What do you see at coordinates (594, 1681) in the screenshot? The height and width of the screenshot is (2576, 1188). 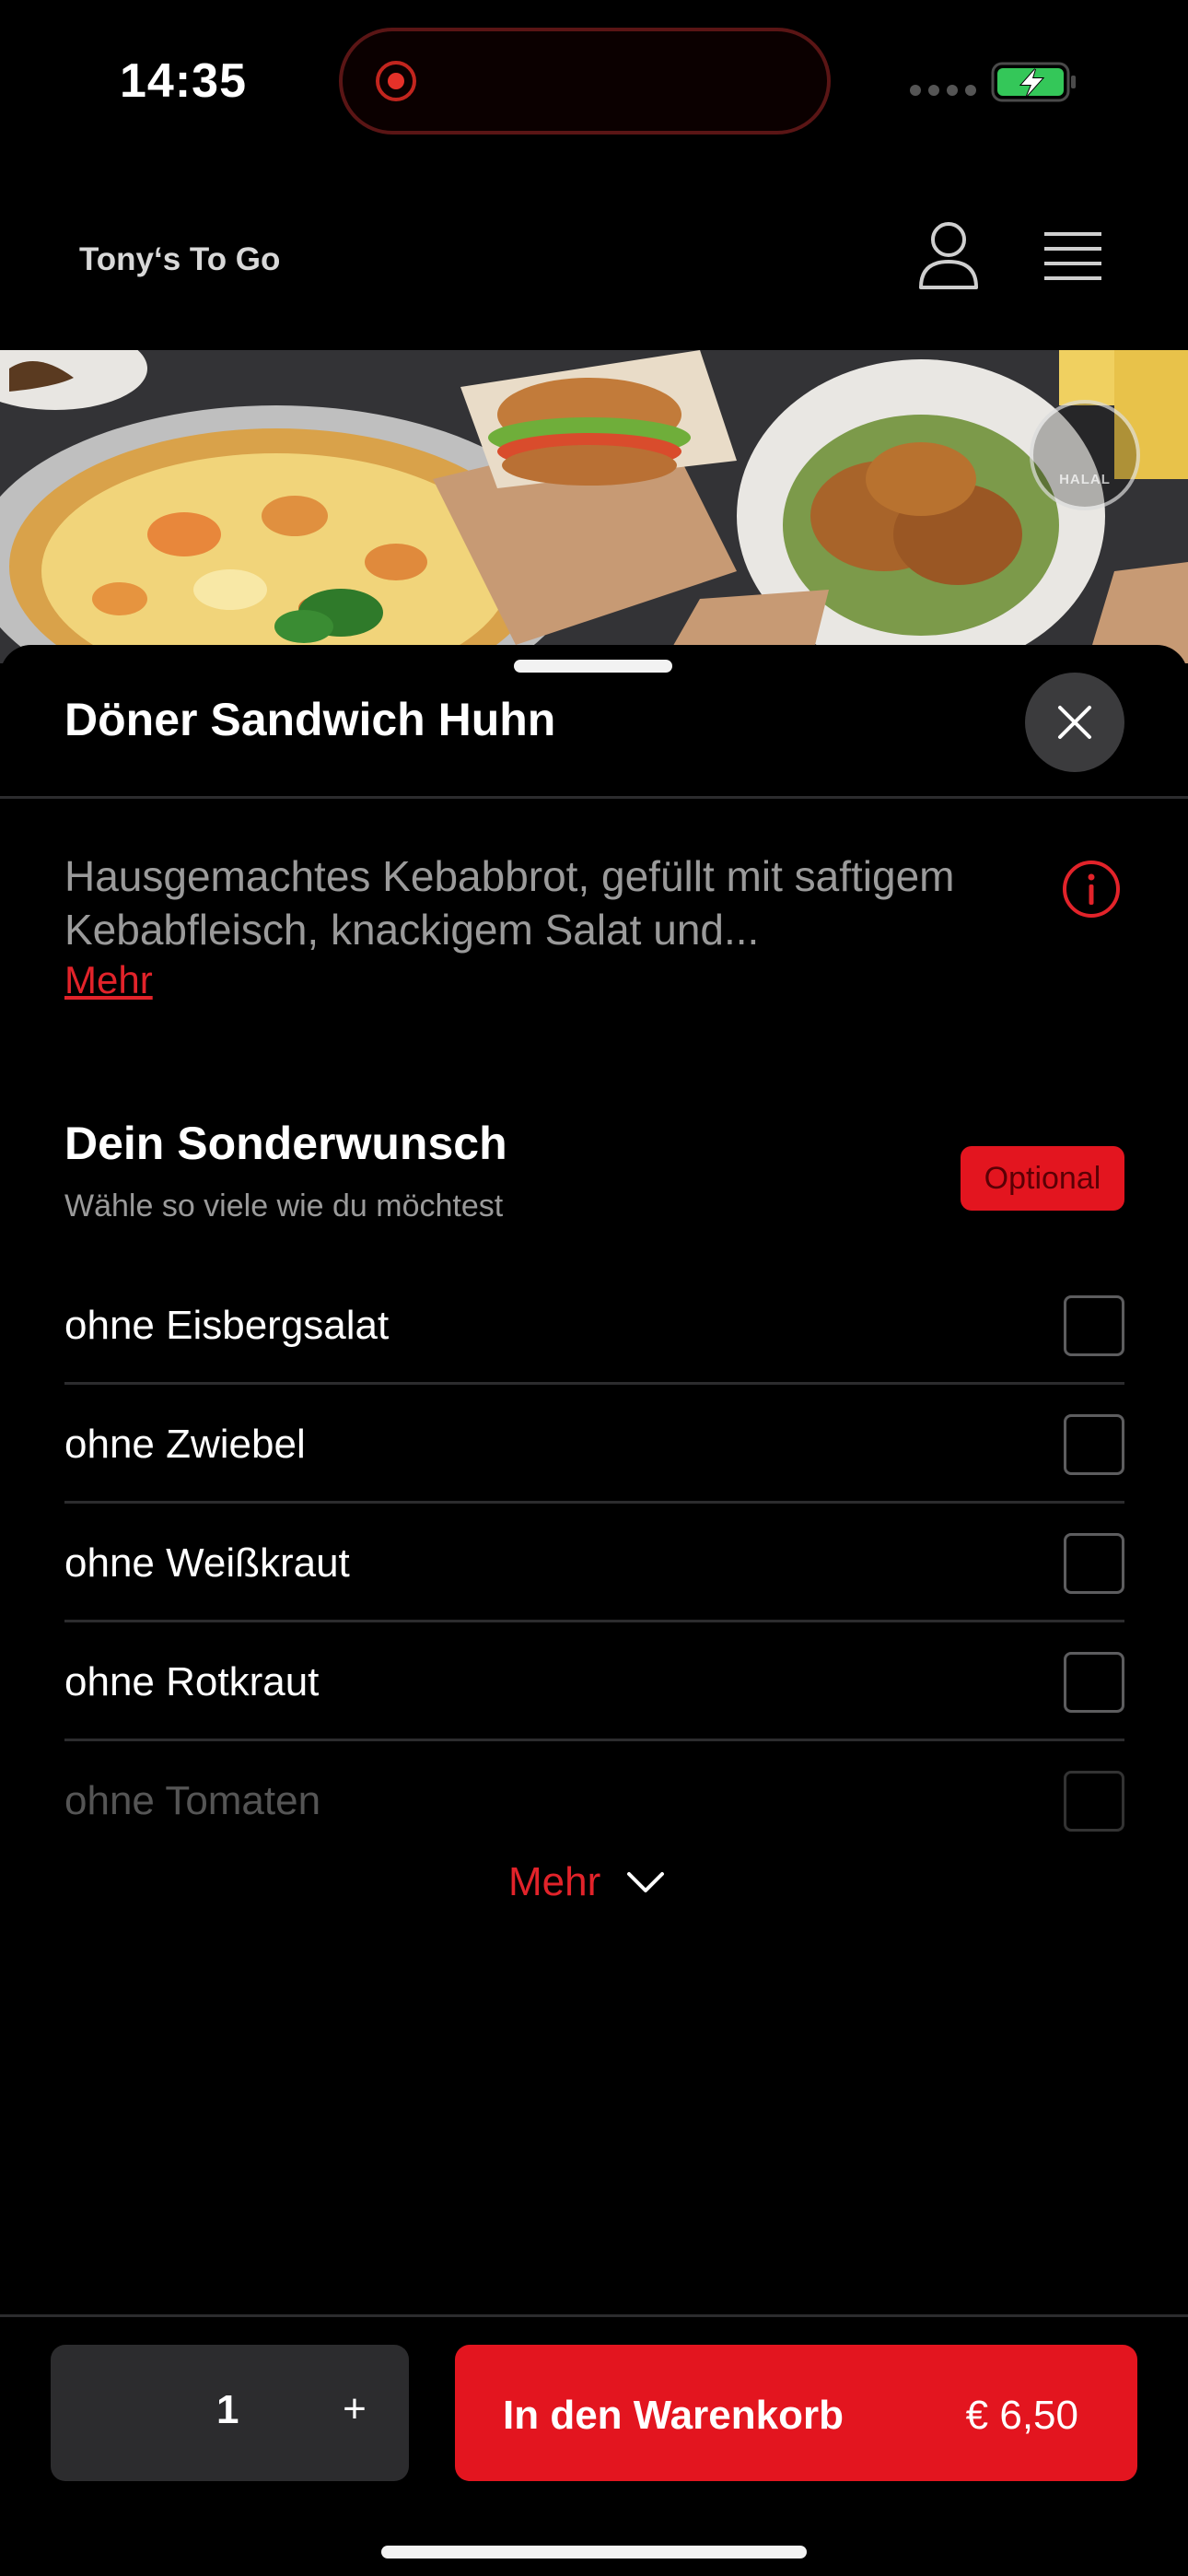 I see `option-row: ohne Rotkraut` at bounding box center [594, 1681].